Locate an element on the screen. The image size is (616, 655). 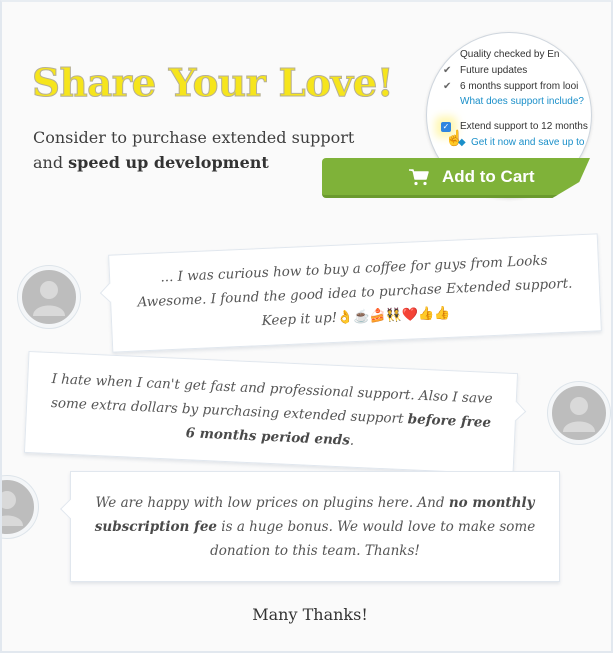
subtitle-line-1: Consider to purchase extended support is located at coordinates (194, 137).